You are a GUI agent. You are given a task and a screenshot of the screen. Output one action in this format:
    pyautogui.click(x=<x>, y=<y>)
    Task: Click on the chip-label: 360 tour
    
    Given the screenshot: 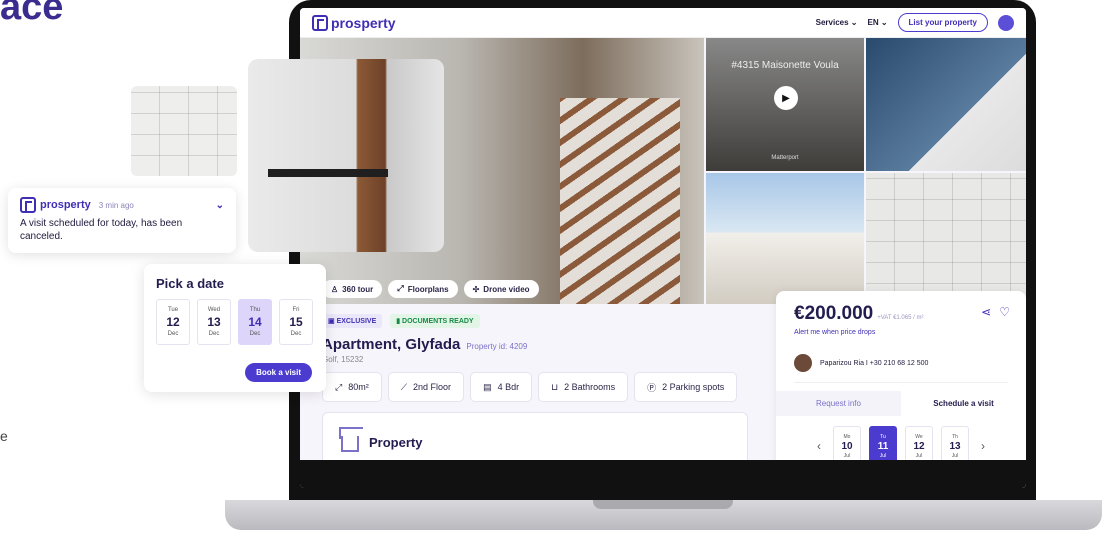 What is the action you would take?
    pyautogui.click(x=358, y=289)
    